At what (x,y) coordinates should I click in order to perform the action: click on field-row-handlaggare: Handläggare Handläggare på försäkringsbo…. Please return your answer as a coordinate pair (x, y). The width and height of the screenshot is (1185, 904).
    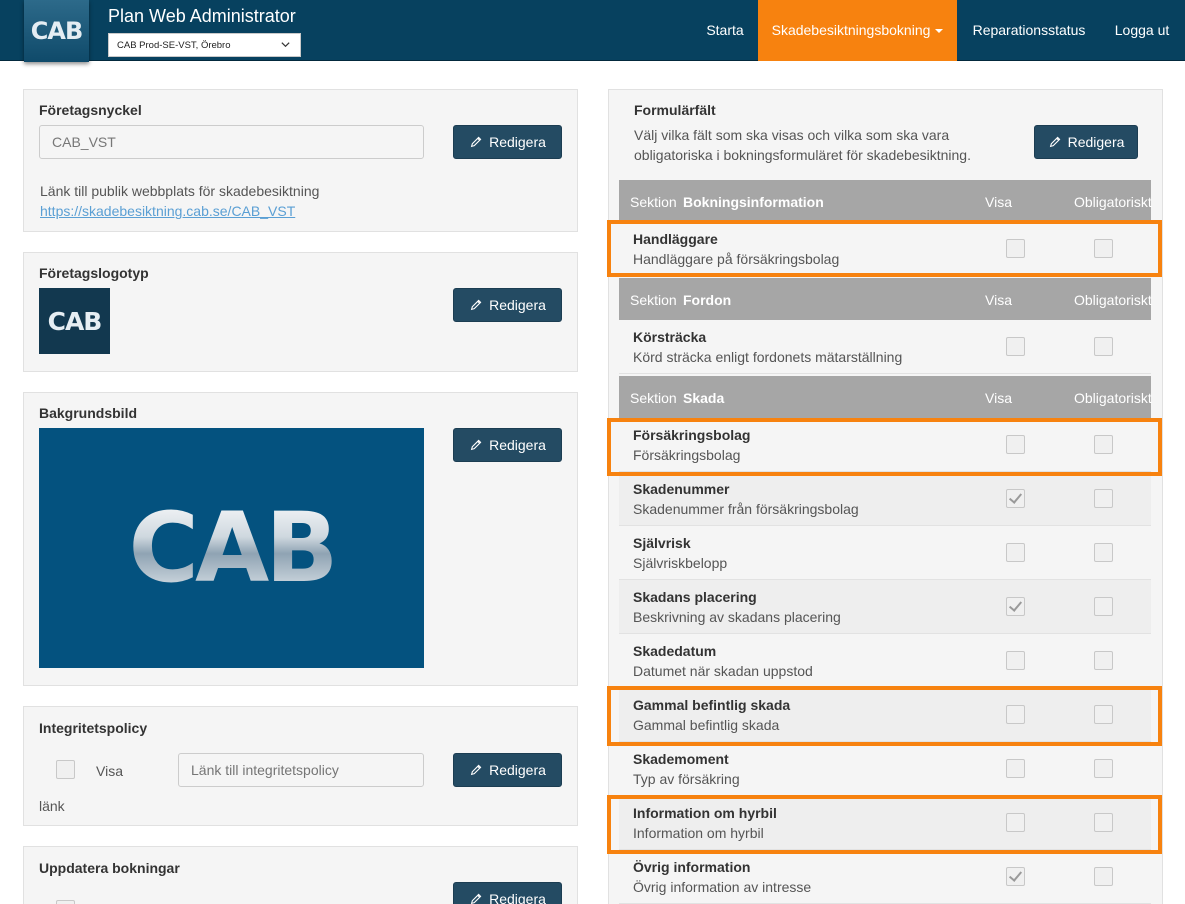
    Looking at the image, I should click on (885, 249).